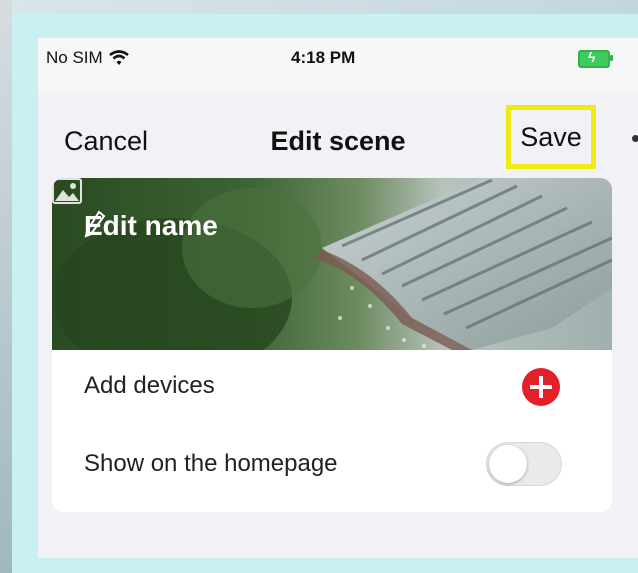 The height and width of the screenshot is (573, 638). What do you see at coordinates (338, 136) in the screenshot?
I see `navigation-bar: Cancel Edit scene Save` at bounding box center [338, 136].